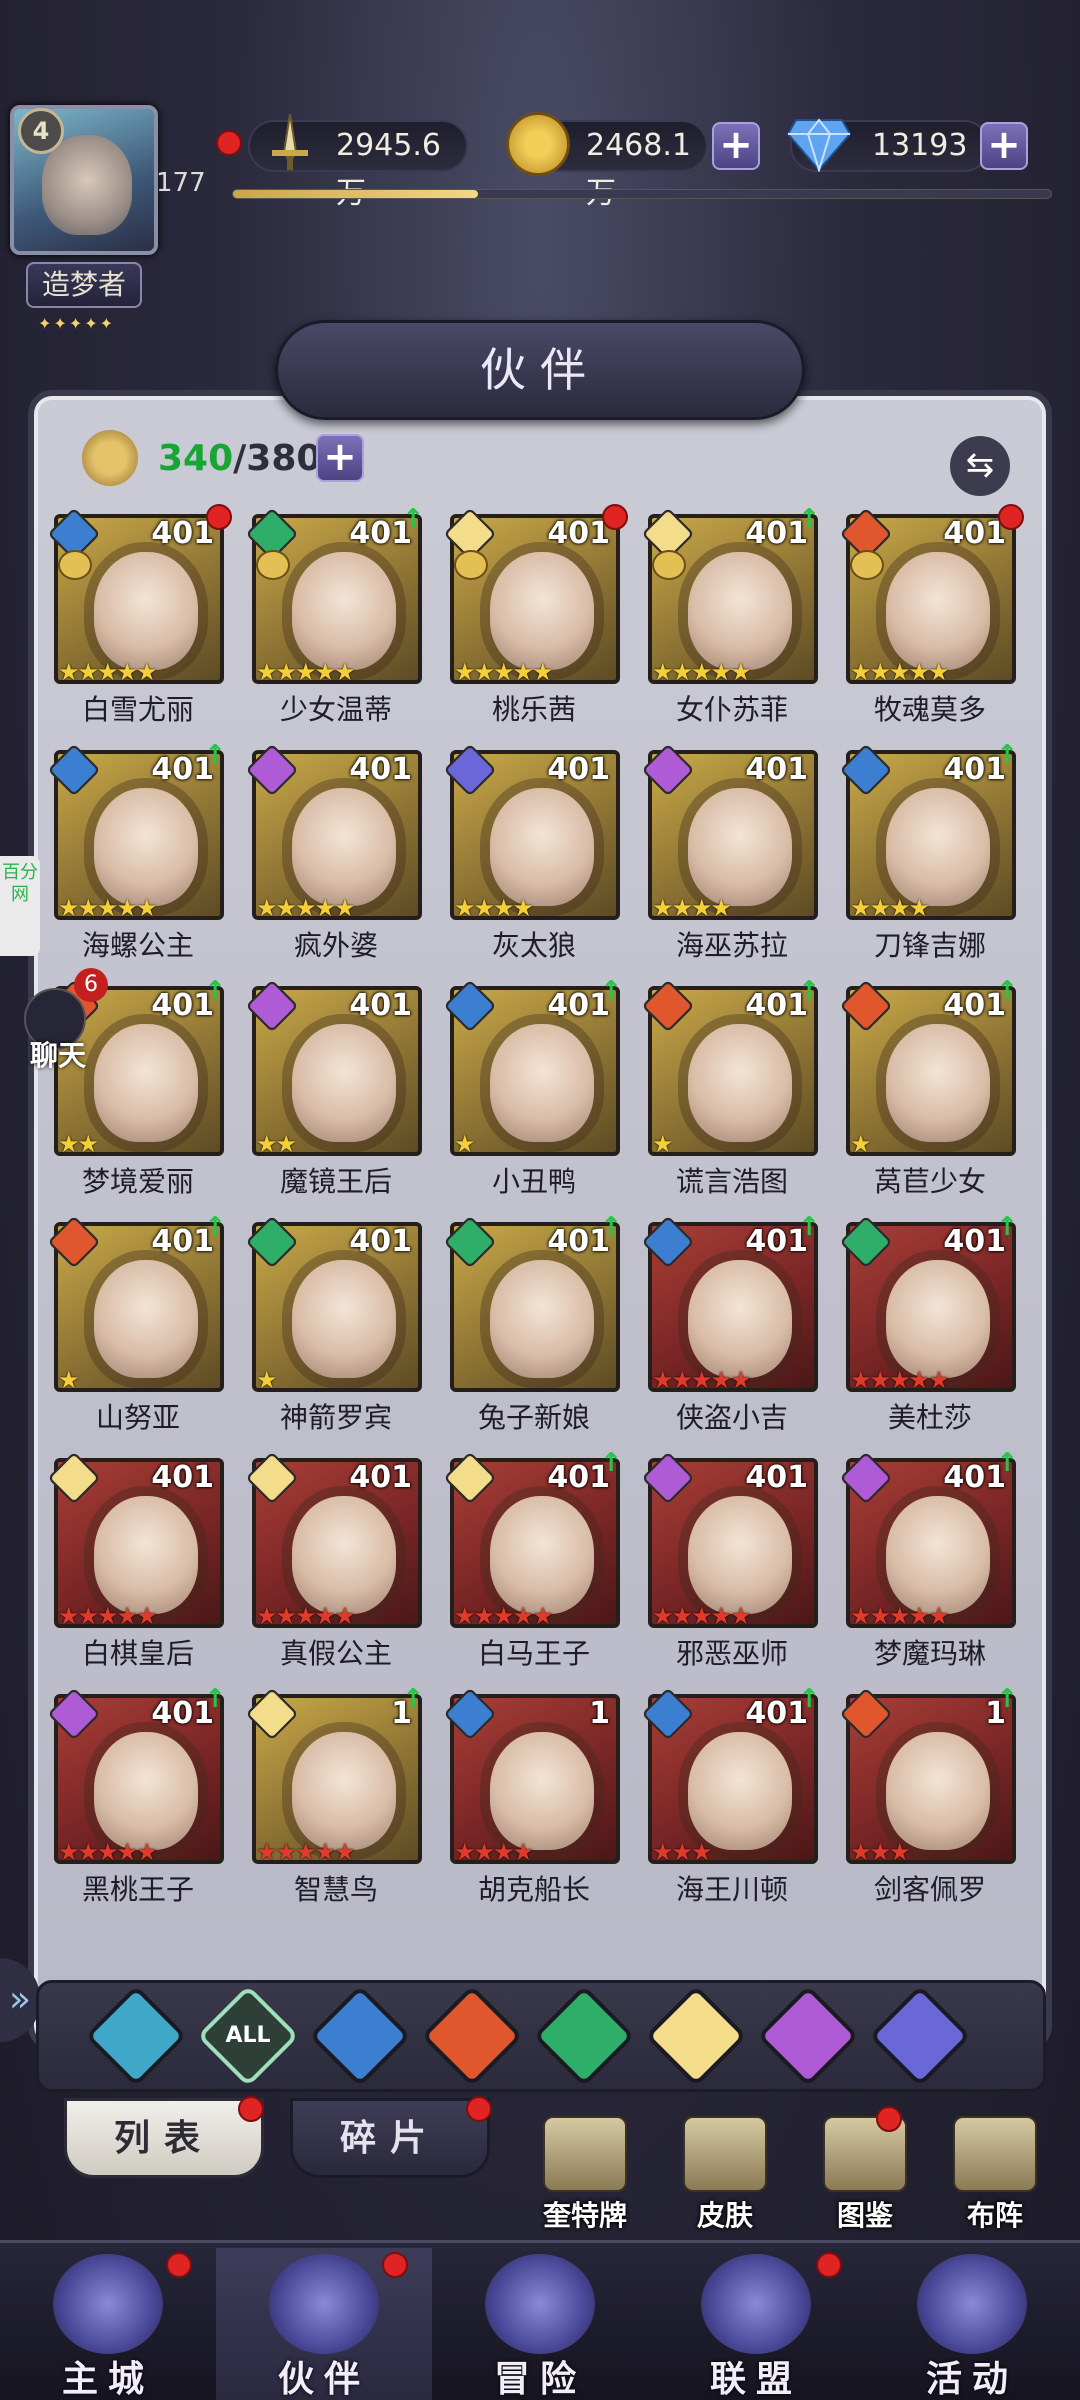 The image size is (1080, 2400). Describe the element at coordinates (928, 1323) in the screenshot. I see `companion-card: 401 ↑ ★★★★★ 美杜莎` at that location.